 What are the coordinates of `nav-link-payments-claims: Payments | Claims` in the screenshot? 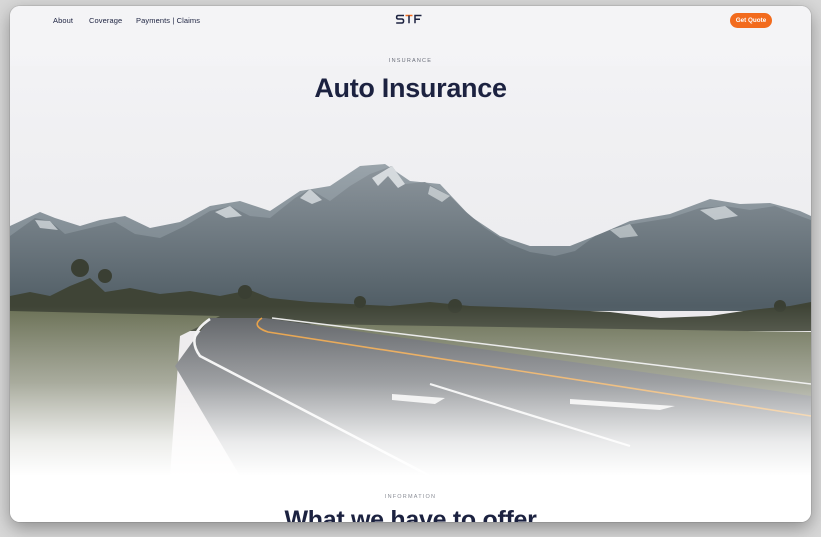 It's located at (168, 20).